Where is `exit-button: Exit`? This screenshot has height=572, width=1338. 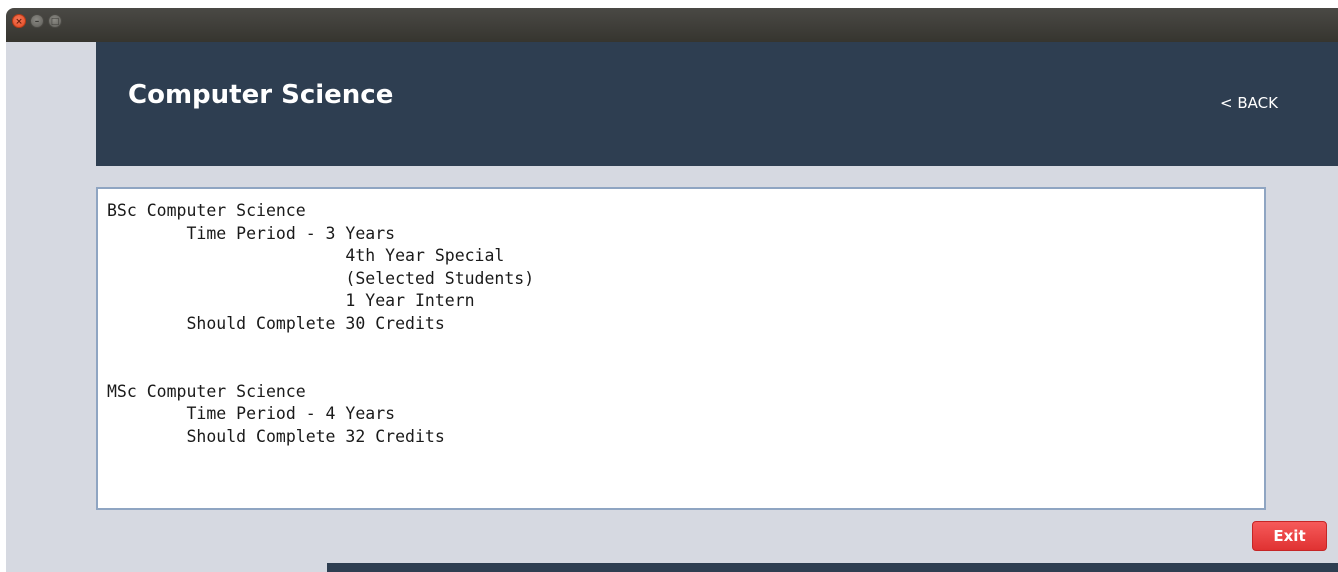
exit-button: Exit is located at coordinates (1289, 536).